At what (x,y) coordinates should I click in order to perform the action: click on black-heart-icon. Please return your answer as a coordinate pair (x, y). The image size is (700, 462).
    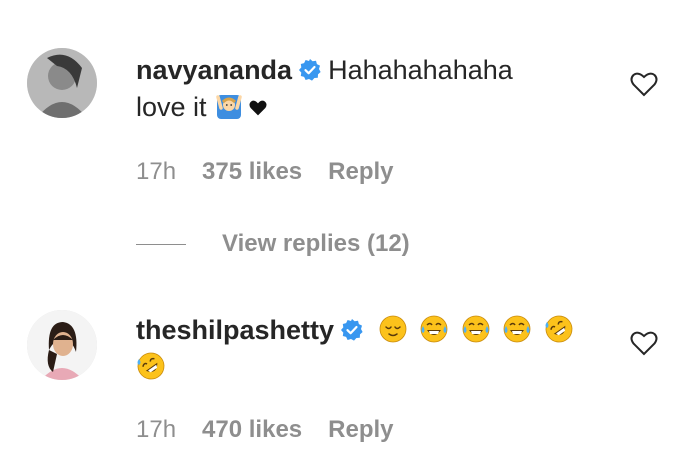
    Looking at the image, I should click on (258, 108).